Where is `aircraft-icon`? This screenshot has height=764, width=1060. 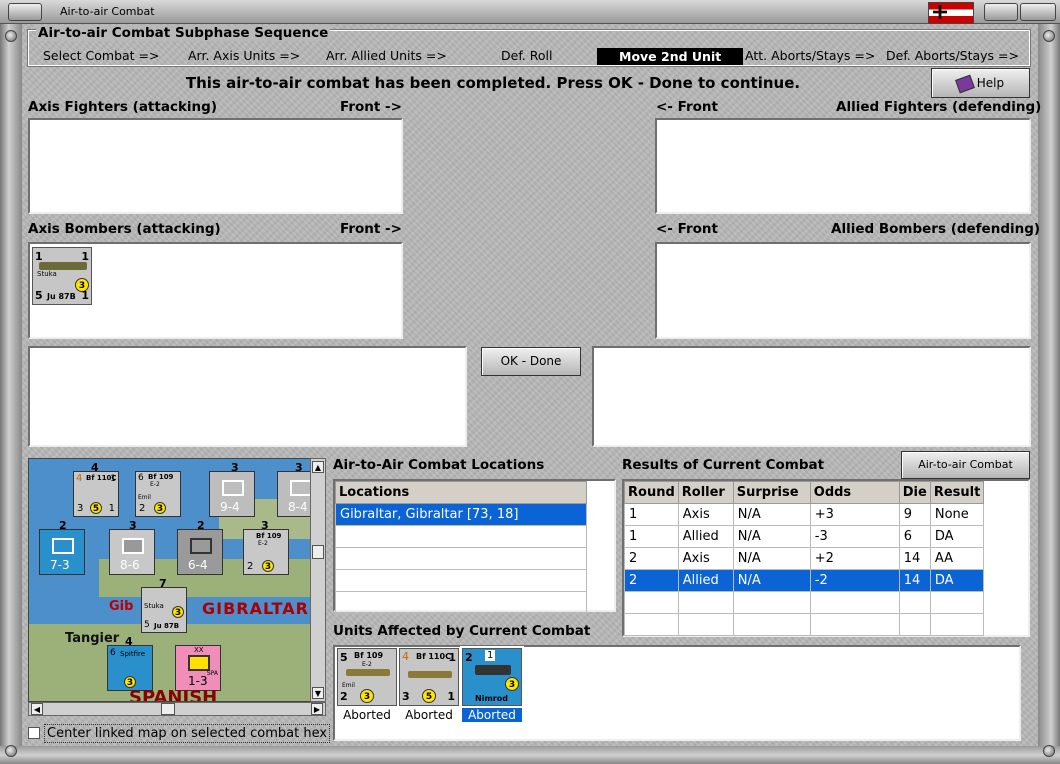
aircraft-icon is located at coordinates (368, 672).